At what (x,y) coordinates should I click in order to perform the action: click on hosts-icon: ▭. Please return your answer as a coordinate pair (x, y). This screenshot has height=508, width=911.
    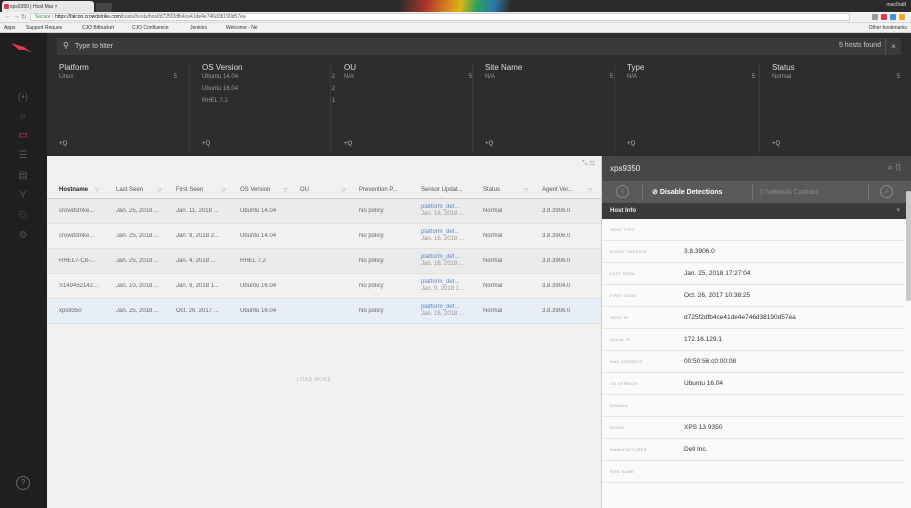
    Looking at the image, I should click on (23, 136).